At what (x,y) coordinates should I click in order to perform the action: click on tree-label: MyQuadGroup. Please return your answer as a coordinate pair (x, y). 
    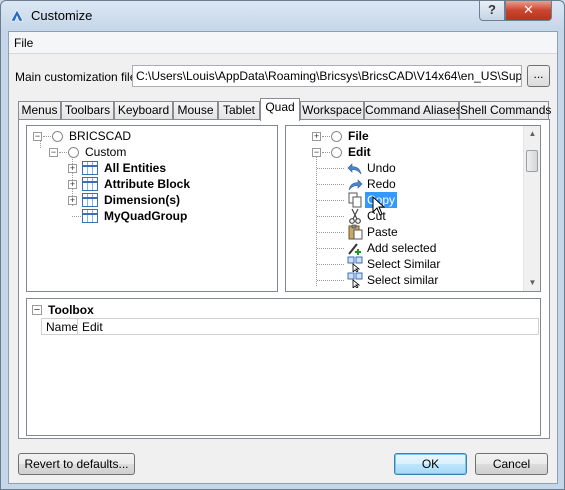
    Looking at the image, I should click on (146, 216).